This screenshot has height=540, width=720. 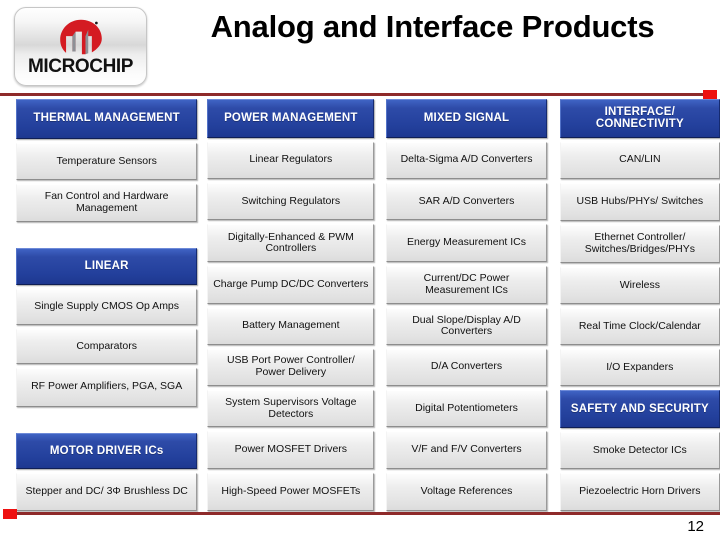 I want to click on microchip-logo: MICROCHIP, so click(x=80, y=46).